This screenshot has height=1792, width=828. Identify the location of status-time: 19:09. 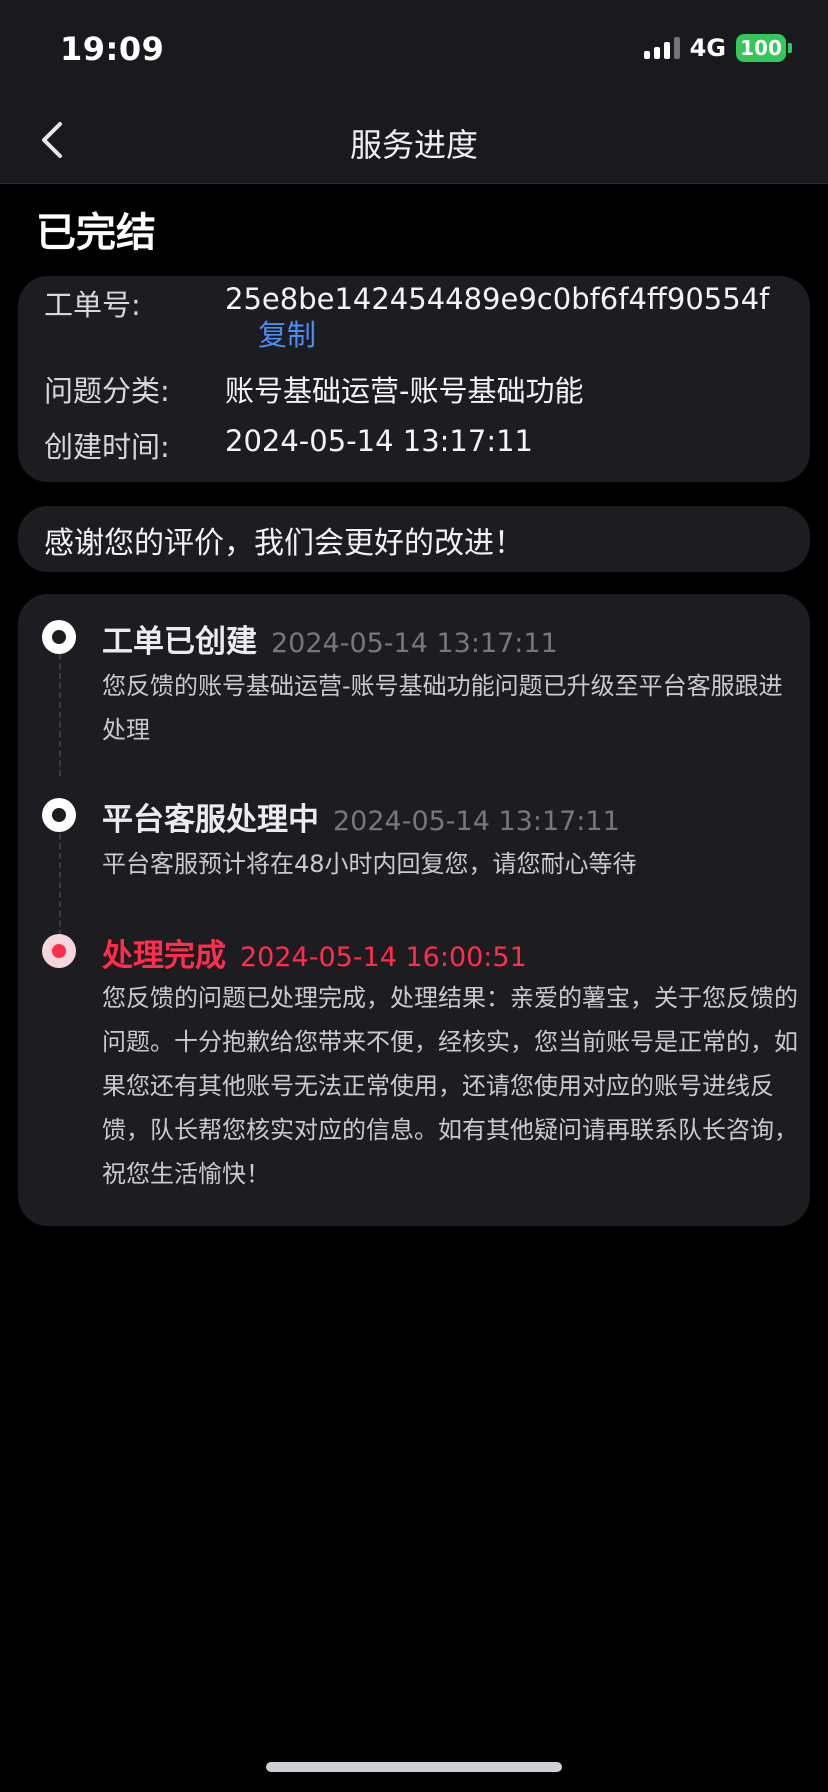
(112, 49).